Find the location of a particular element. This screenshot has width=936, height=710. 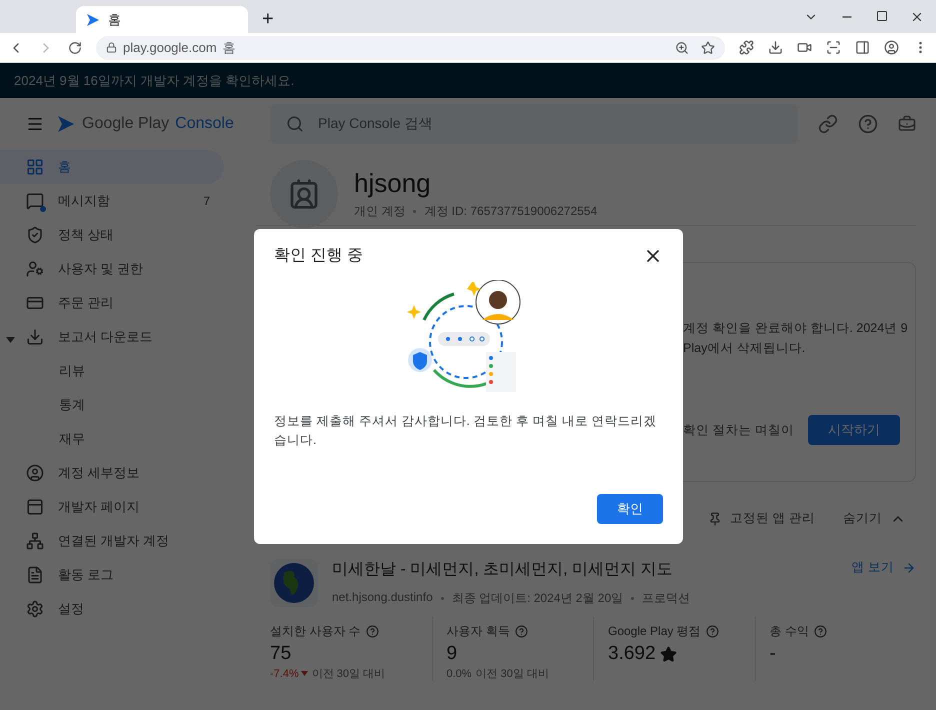

maximize-icon is located at coordinates (882, 16).